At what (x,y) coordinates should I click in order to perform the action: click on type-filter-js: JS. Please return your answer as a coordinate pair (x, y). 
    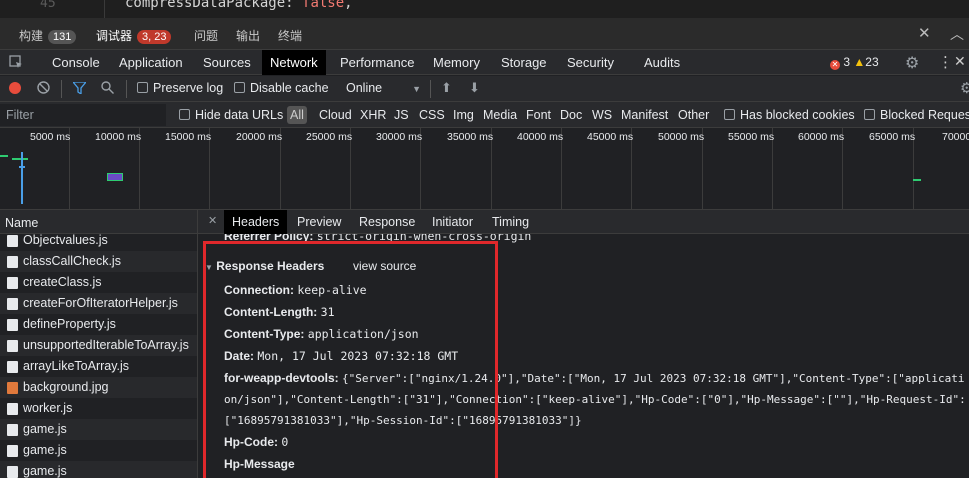
    Looking at the image, I should click on (401, 115).